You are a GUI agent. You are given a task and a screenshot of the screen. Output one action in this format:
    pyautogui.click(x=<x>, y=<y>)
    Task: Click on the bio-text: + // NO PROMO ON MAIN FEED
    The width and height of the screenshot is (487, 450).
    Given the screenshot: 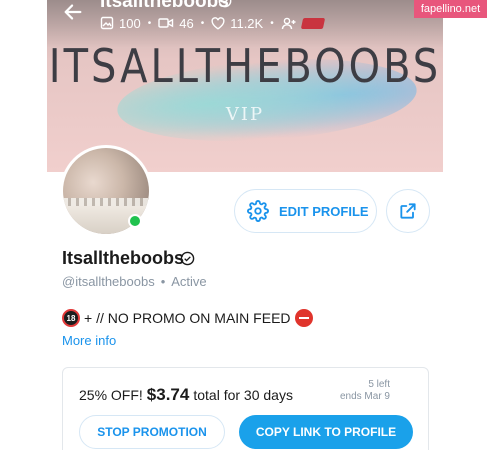 What is the action you would take?
    pyautogui.click(x=187, y=318)
    